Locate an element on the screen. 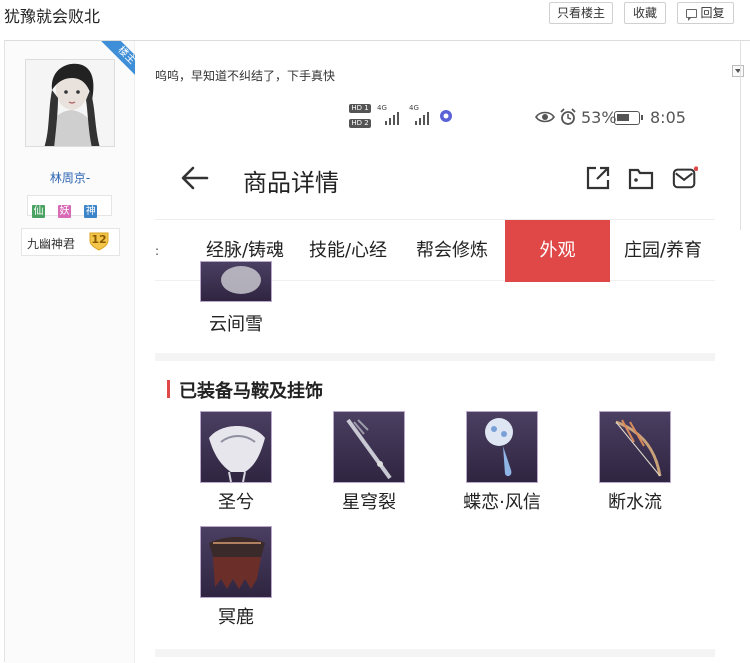  item-thumb-shengxi is located at coordinates (236, 447).